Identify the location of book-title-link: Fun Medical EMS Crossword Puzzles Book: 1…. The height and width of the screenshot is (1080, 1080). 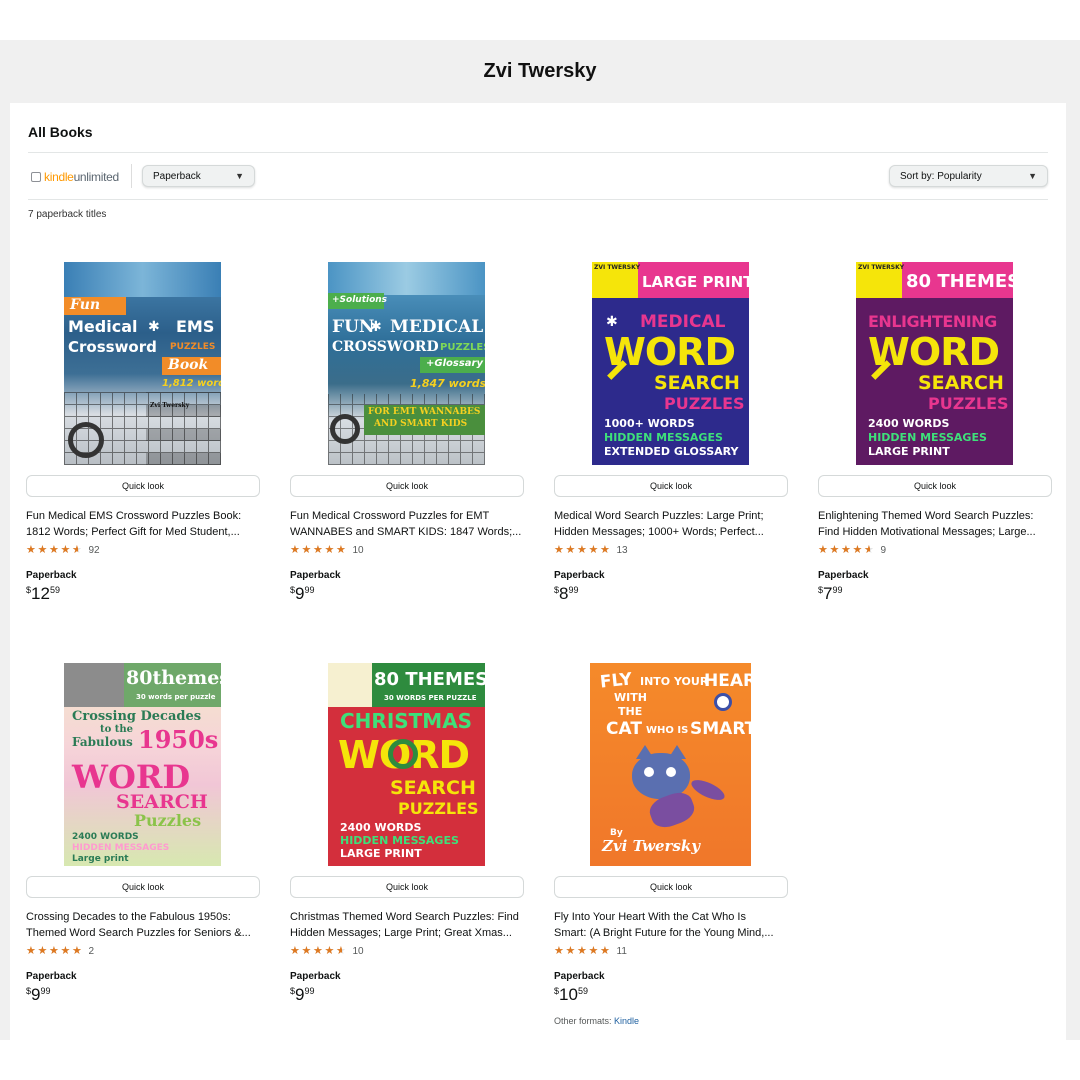
(143, 524).